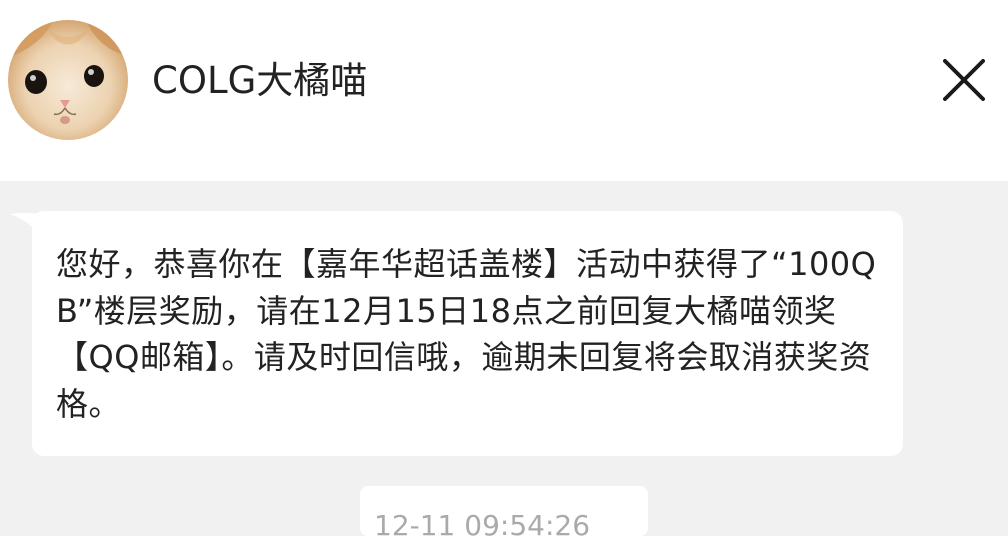 Image resolution: width=1008 pixels, height=536 pixels. I want to click on close-icon, so click(964, 80).